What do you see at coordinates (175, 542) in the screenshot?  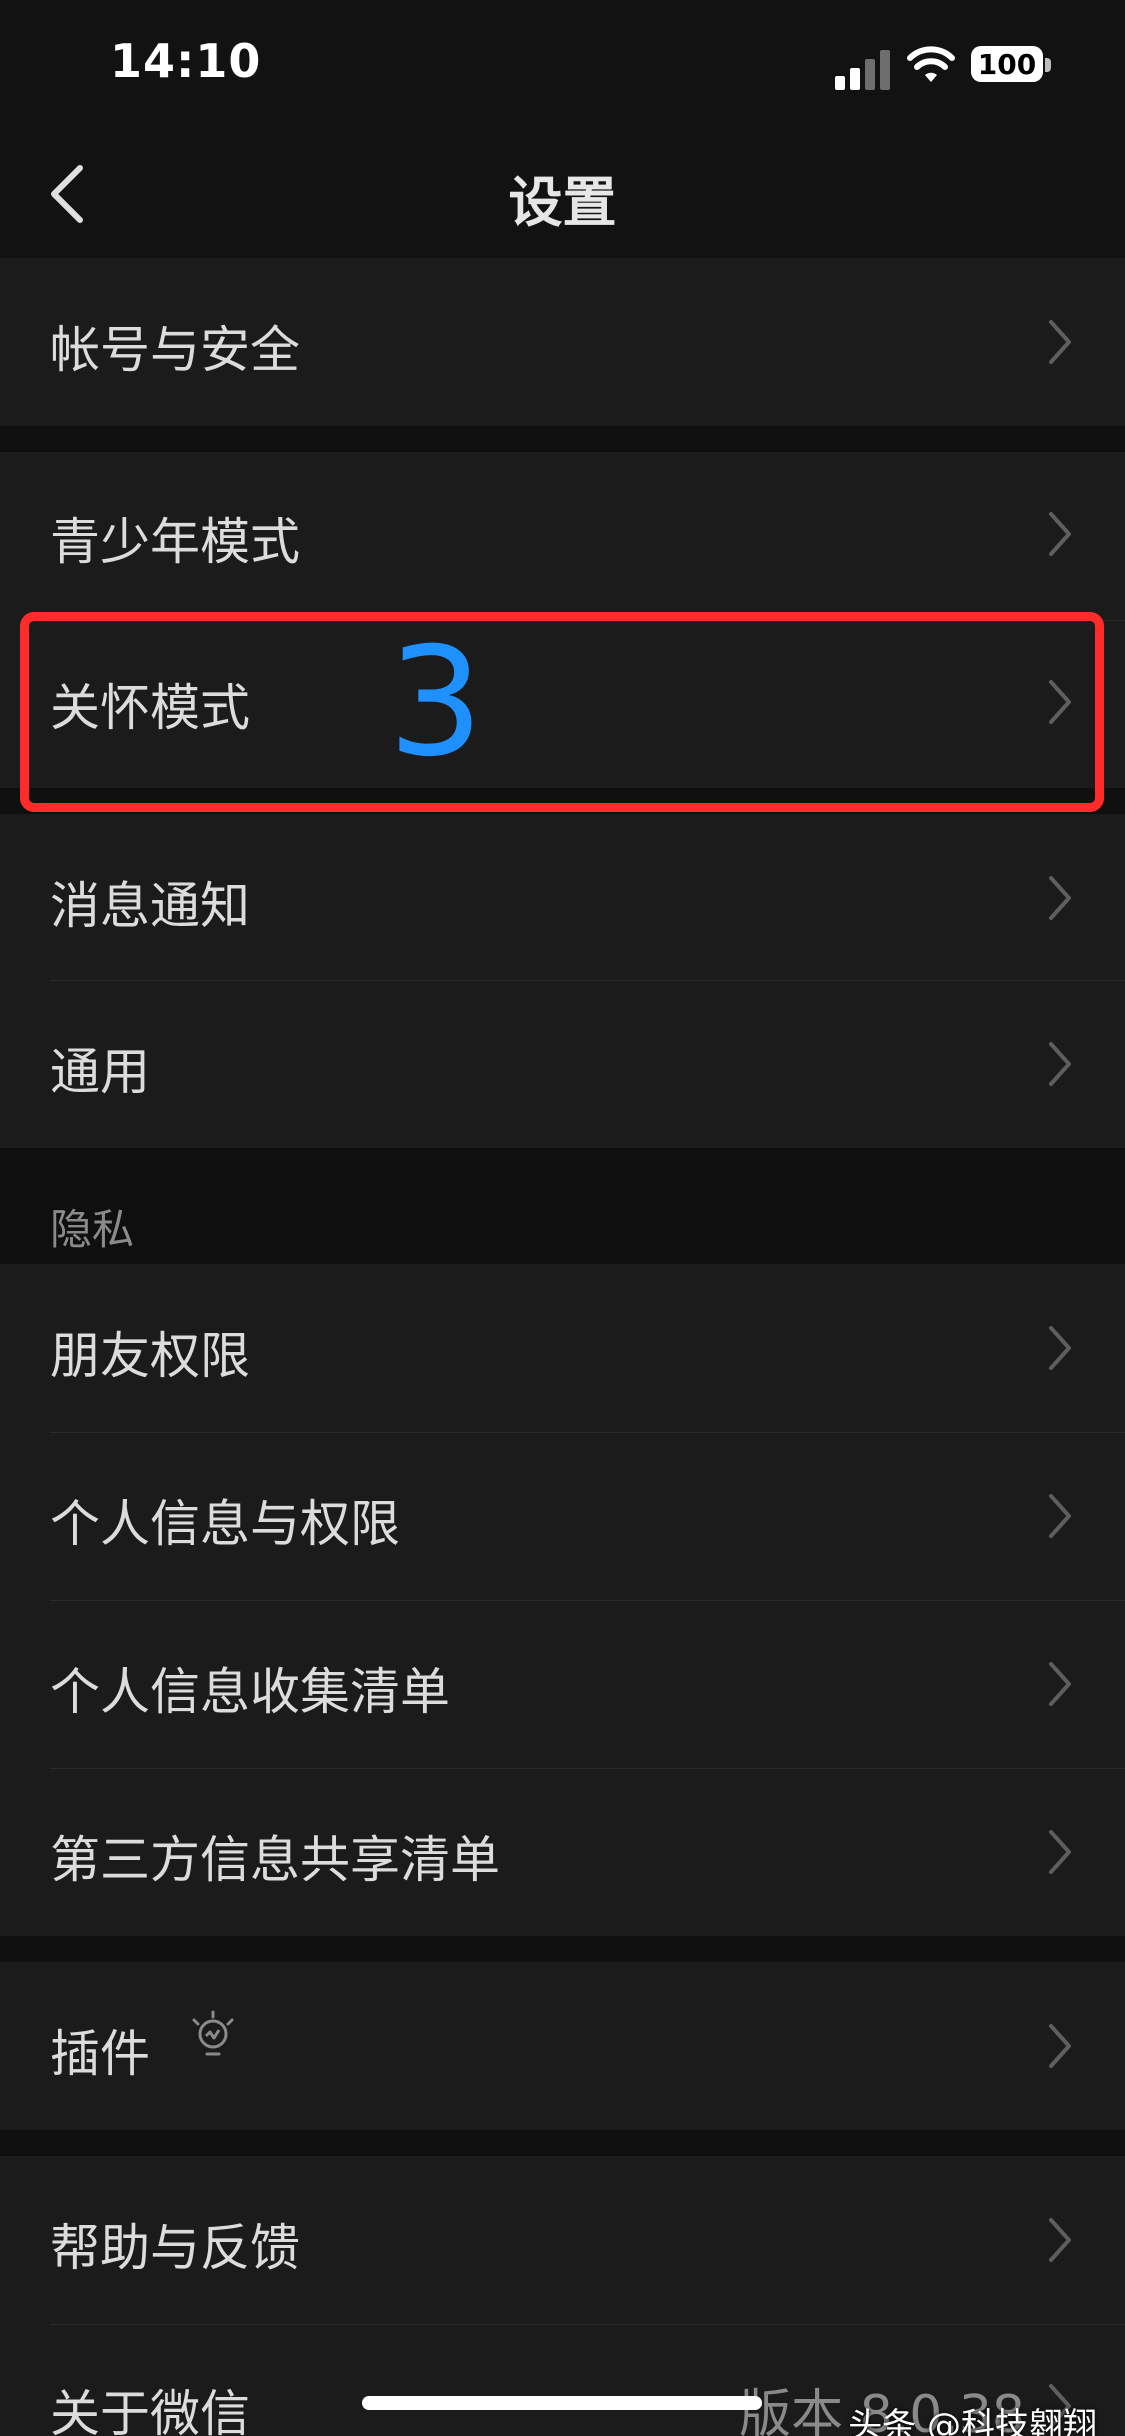 I see `settings-item-label: 青少年模式` at bounding box center [175, 542].